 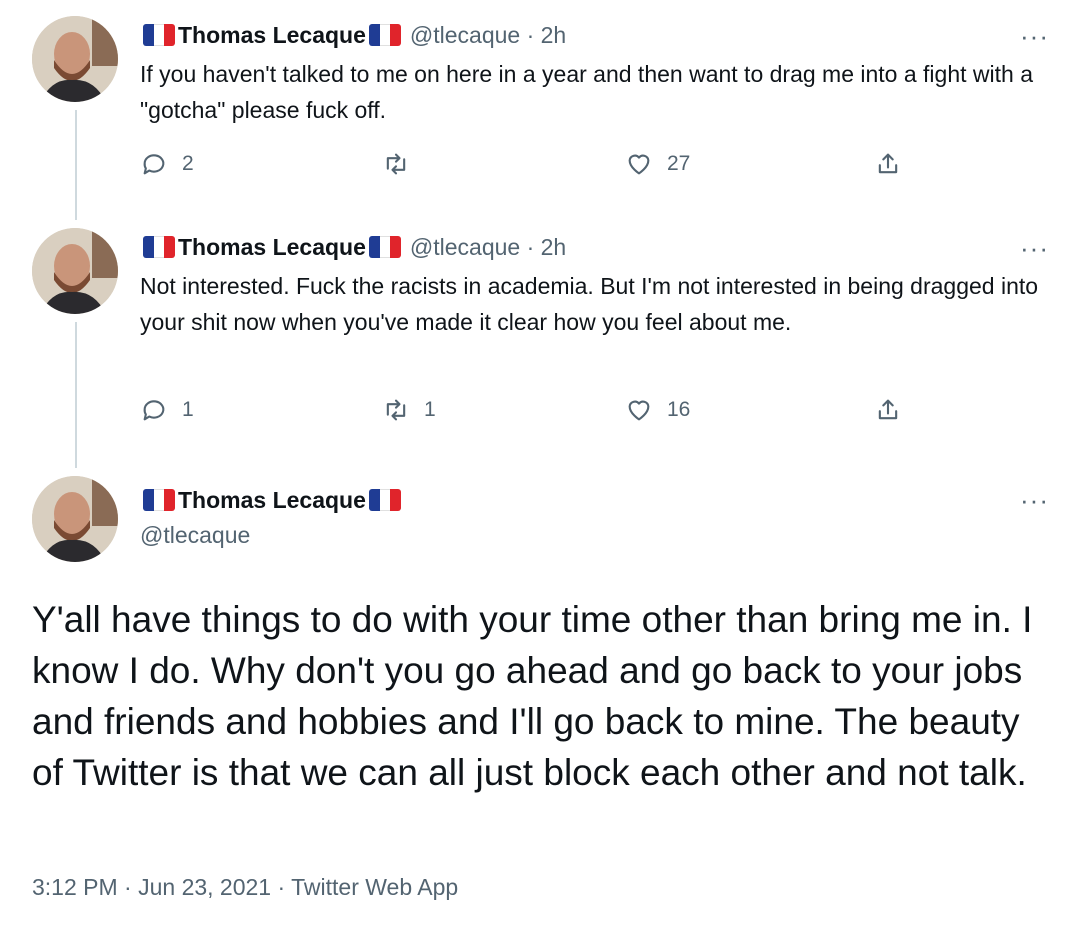 I want to click on main-tweet-author: Thomas Lecaque, so click(x=272, y=500).